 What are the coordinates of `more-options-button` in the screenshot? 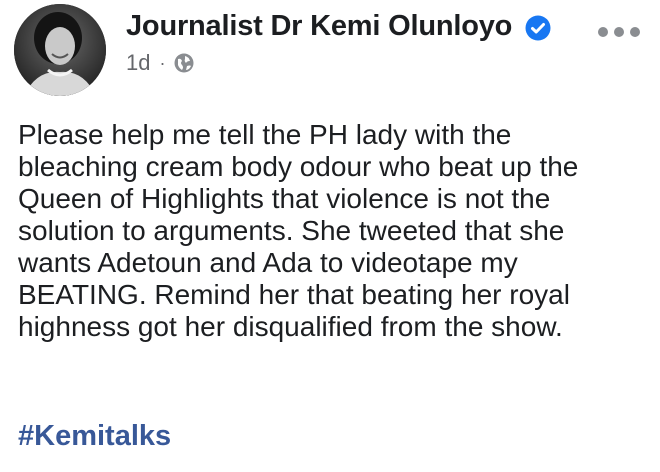 It's located at (619, 32).